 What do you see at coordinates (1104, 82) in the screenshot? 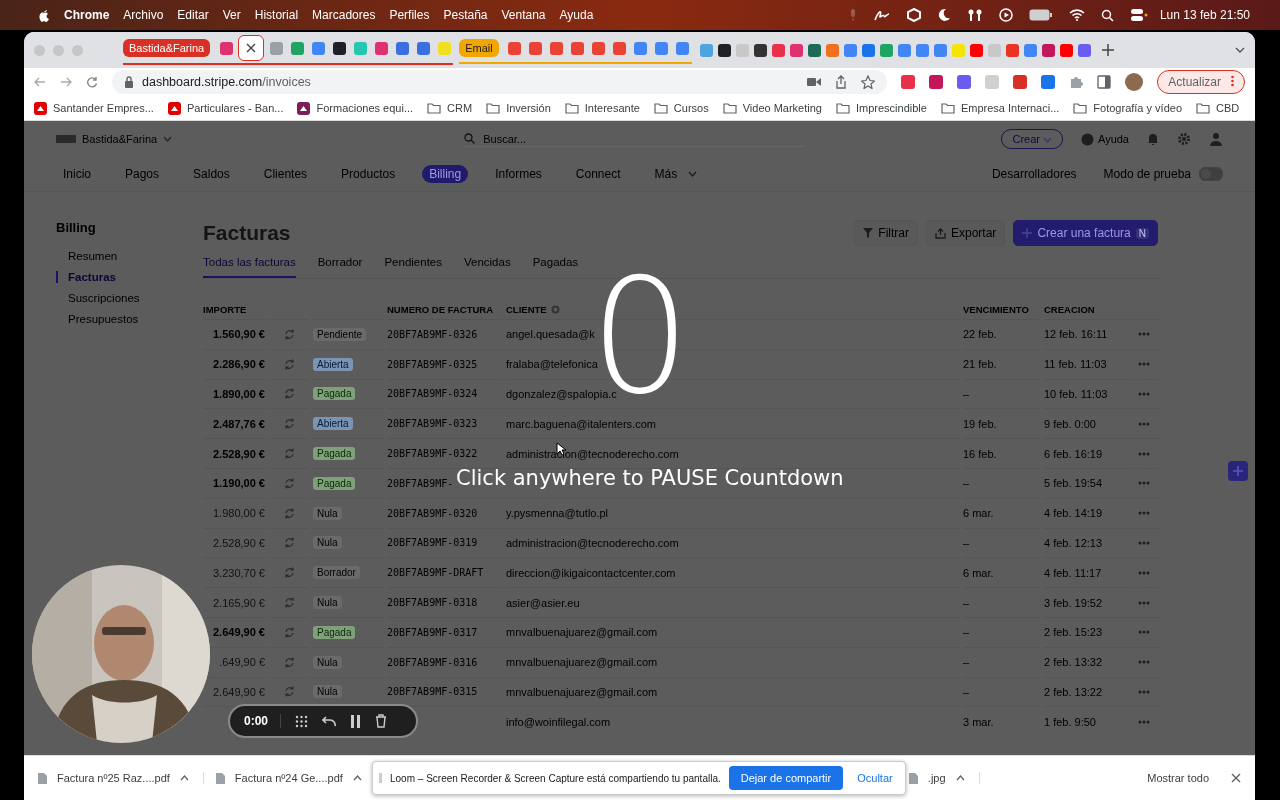
I see `side-panel-icon` at bounding box center [1104, 82].